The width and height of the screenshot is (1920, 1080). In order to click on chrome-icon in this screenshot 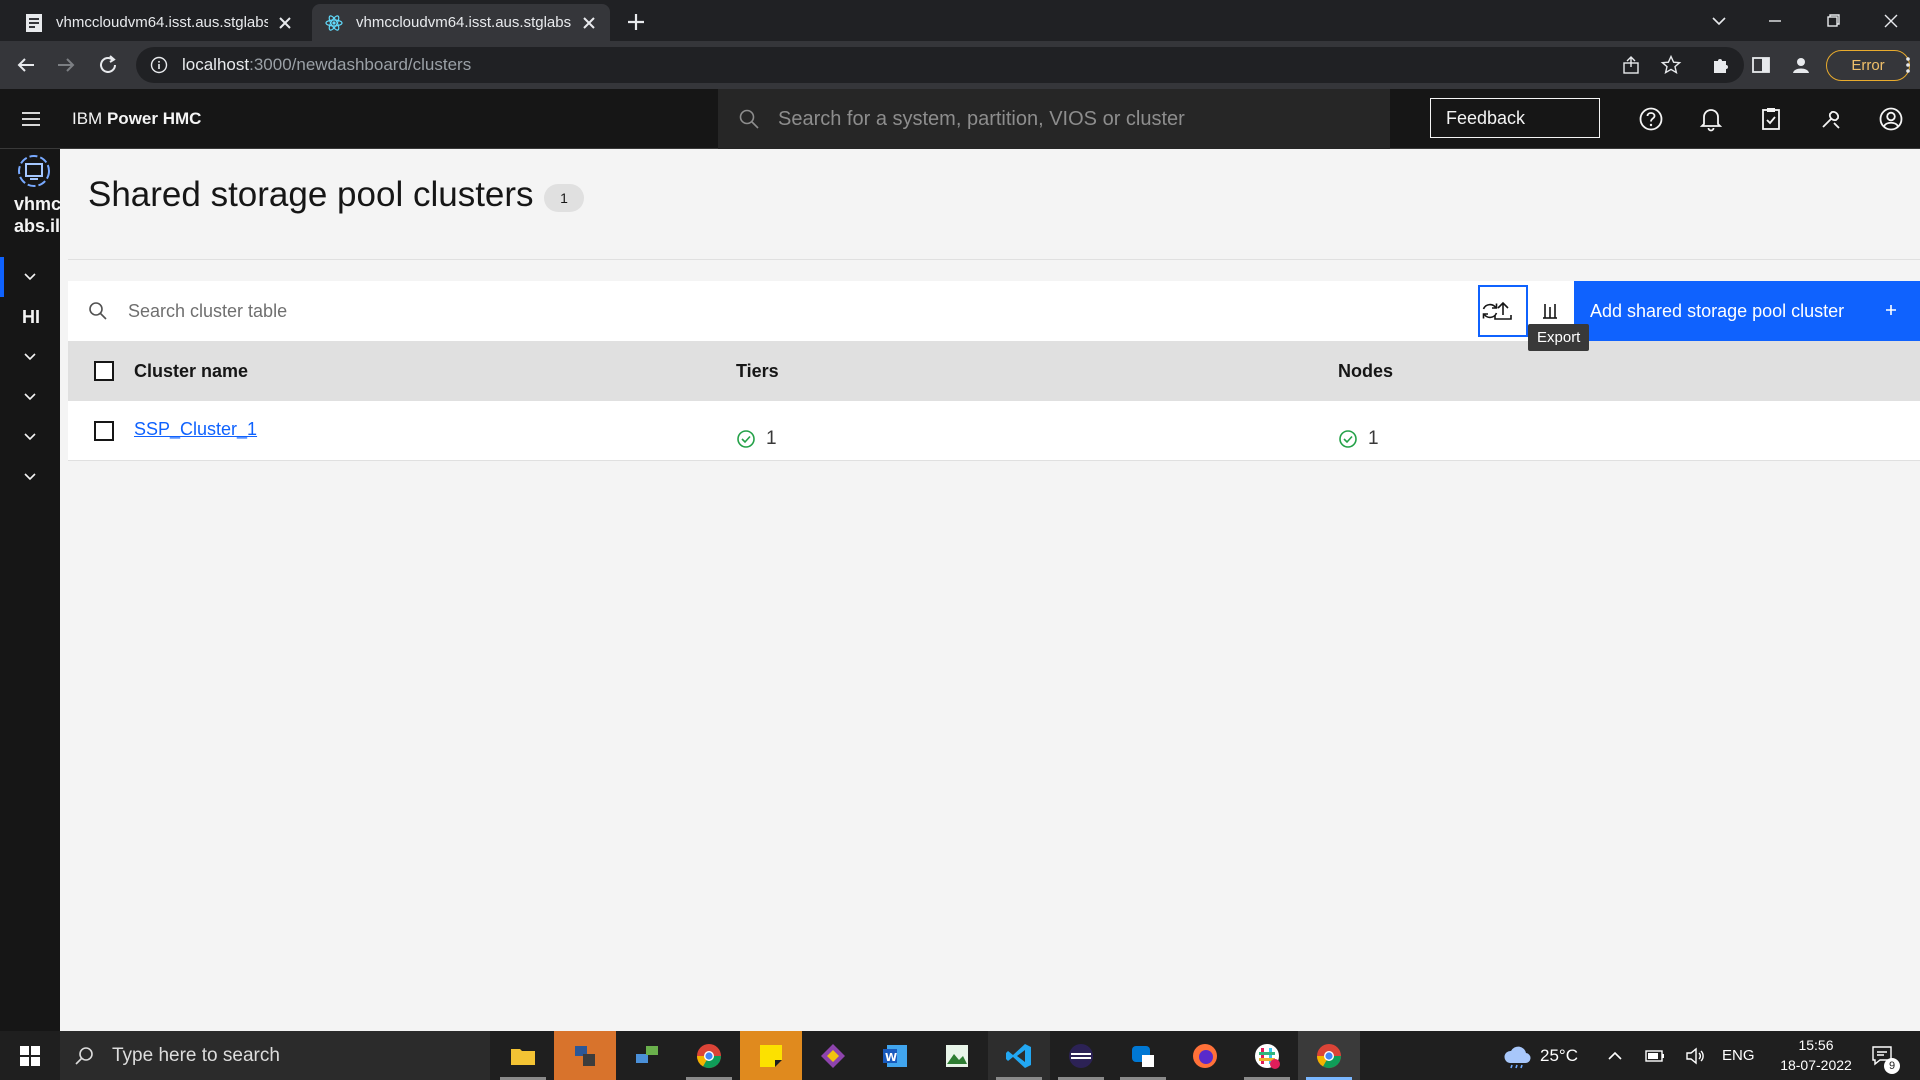, I will do `click(709, 1055)`.